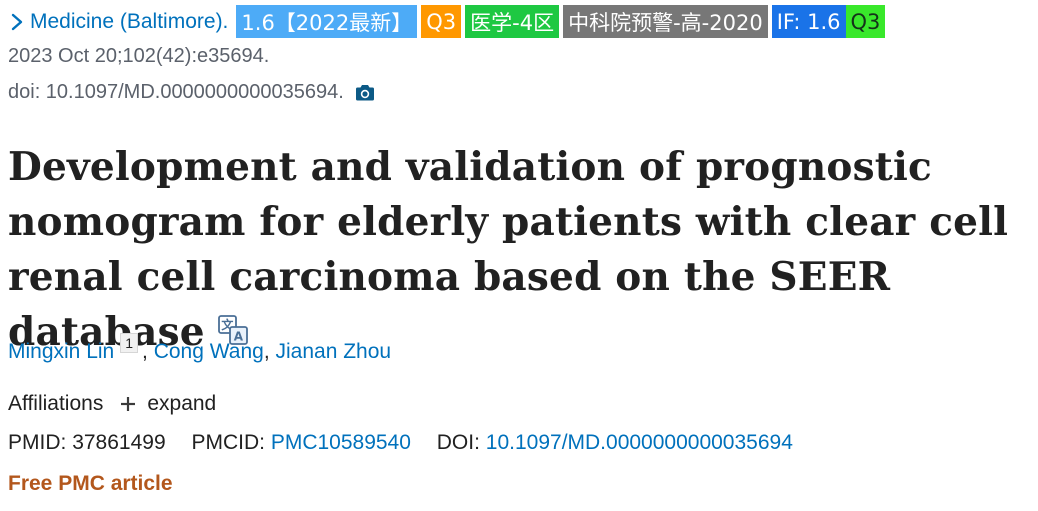  Describe the element at coordinates (61, 351) in the screenshot. I see `author-link: Mingxin Lin` at that location.